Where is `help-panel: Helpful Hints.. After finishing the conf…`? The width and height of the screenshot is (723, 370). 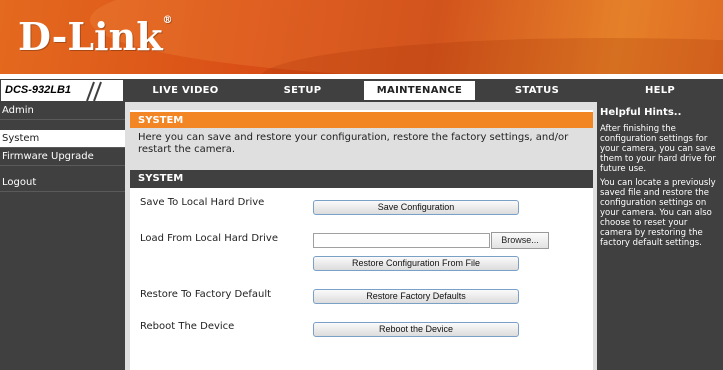
help-panel: Helpful Hints.. After finishing the conf… is located at coordinates (660, 236).